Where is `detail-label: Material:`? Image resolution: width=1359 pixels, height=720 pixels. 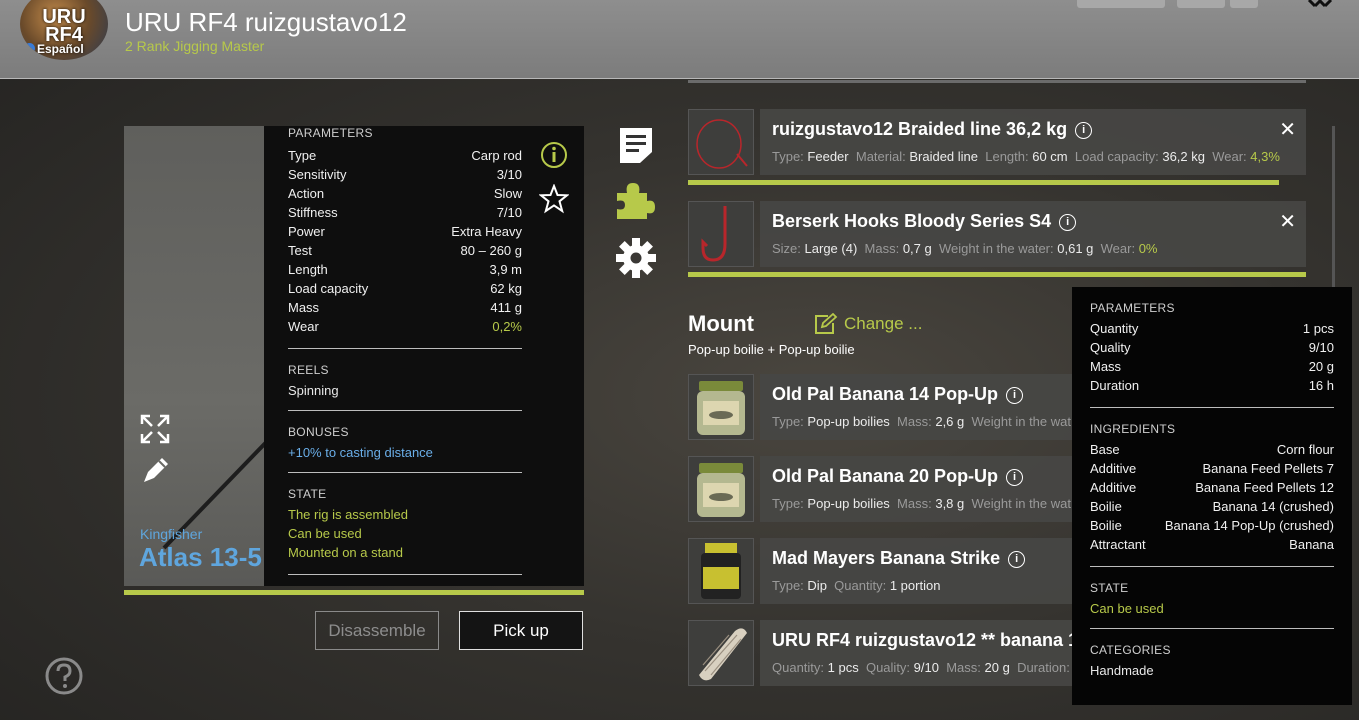 detail-label: Material: is located at coordinates (880, 156).